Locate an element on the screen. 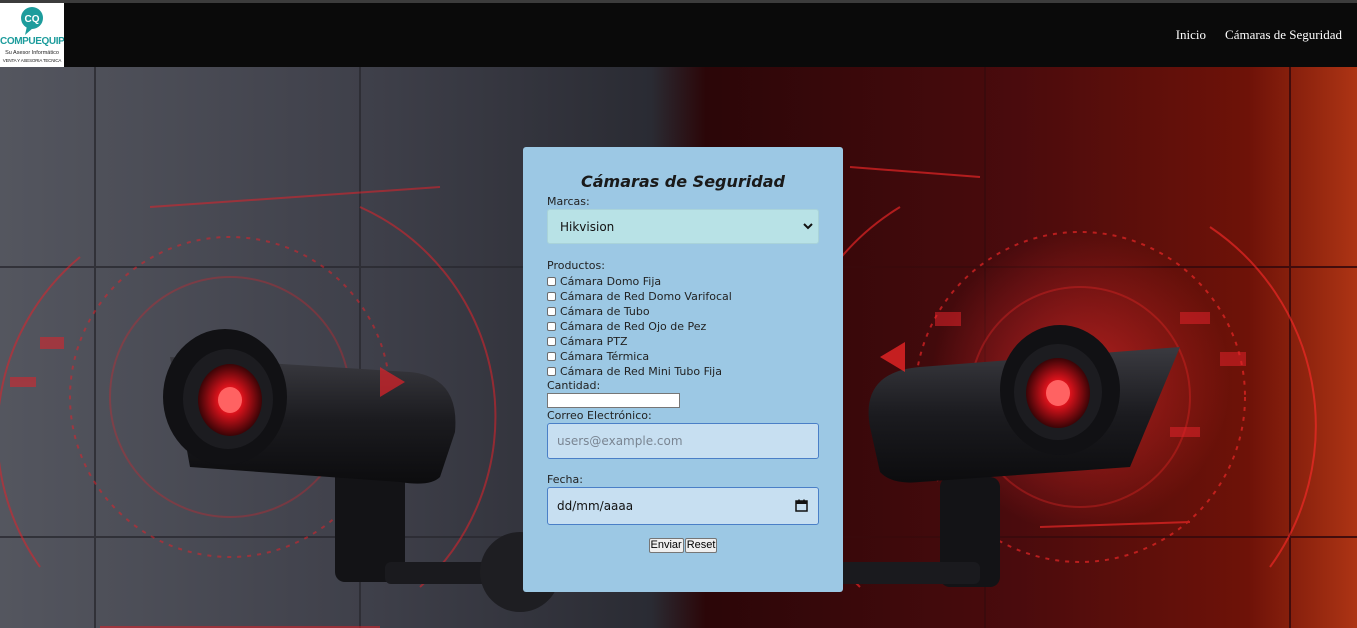  main-nav: Inicio Cámaras de Seguridad is located at coordinates (1259, 35).